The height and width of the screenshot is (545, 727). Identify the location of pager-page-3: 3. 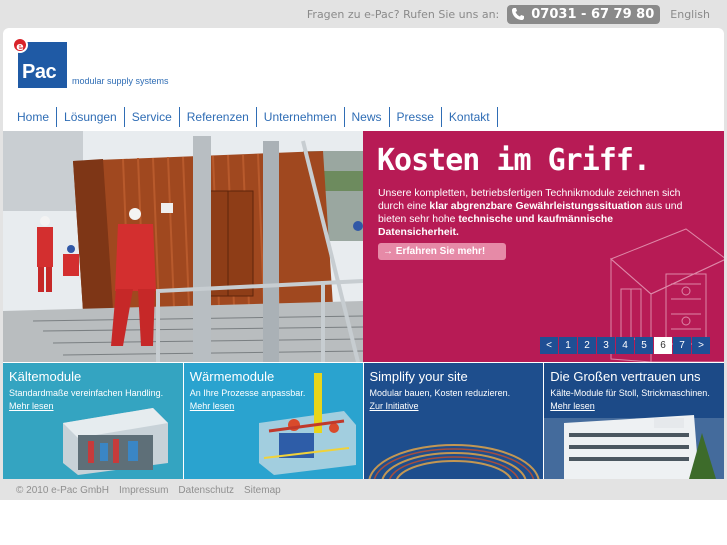
(606, 345).